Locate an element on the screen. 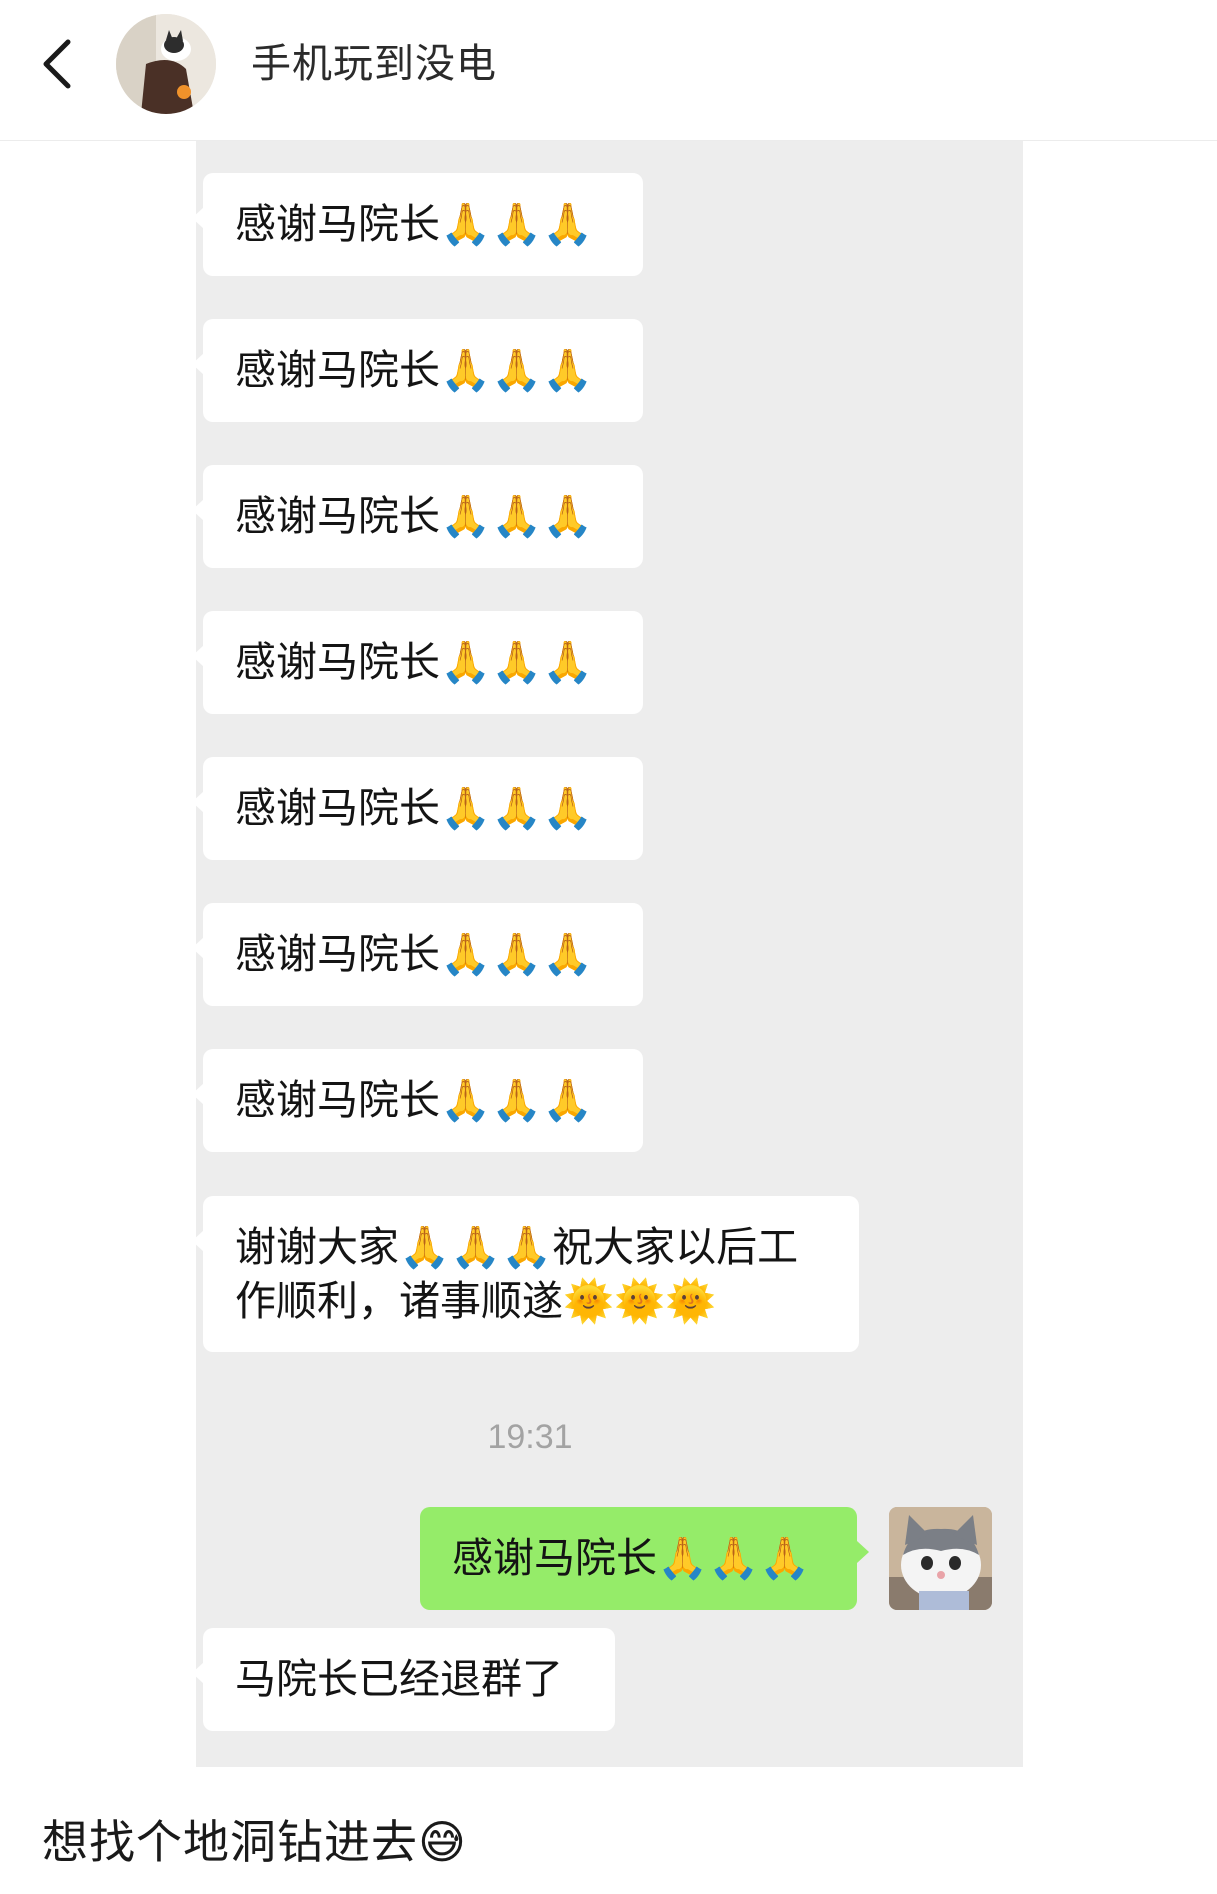 The image size is (1217, 1894). chat-header: 手机玩到没电 is located at coordinates (608, 70).